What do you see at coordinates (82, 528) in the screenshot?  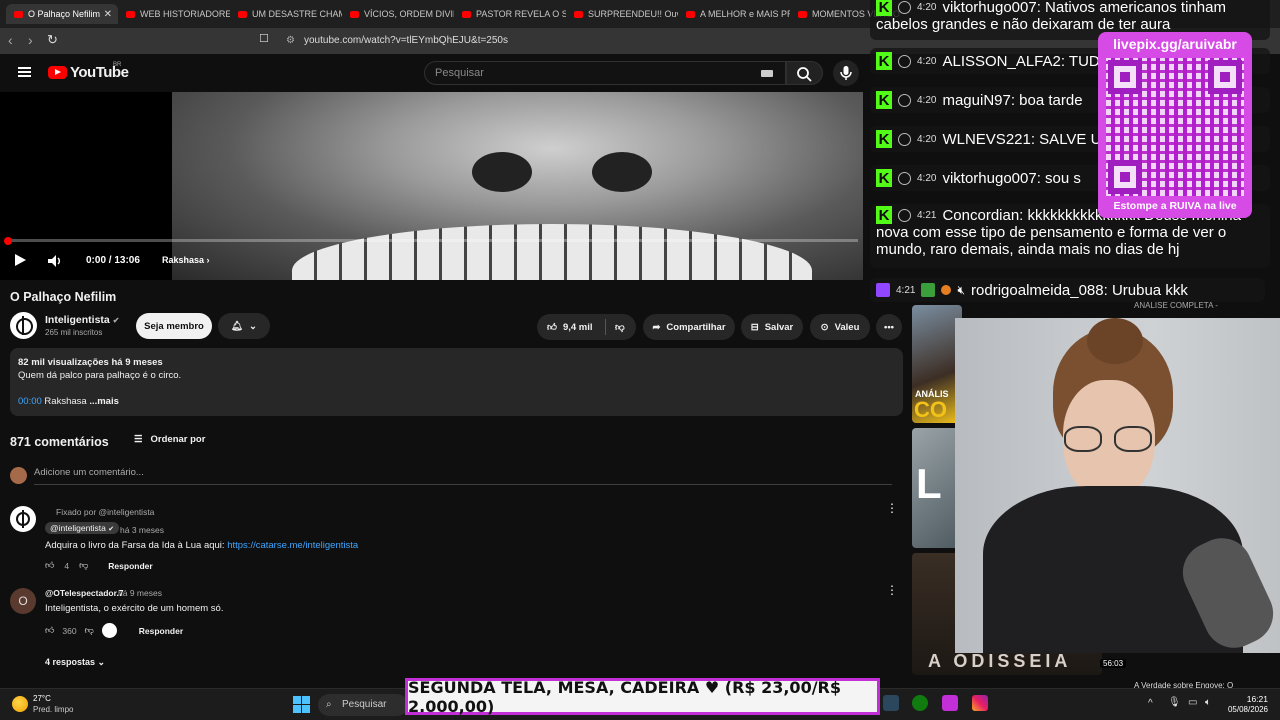 I see `comment-author-badge: @inteligentista ✔` at bounding box center [82, 528].